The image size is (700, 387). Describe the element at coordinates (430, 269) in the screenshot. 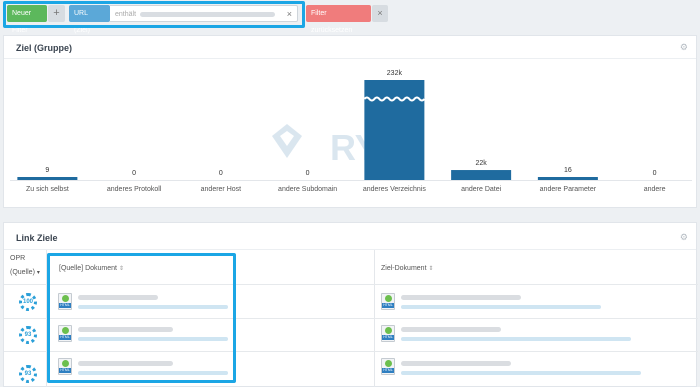

I see `sort-icon: ⇕` at that location.